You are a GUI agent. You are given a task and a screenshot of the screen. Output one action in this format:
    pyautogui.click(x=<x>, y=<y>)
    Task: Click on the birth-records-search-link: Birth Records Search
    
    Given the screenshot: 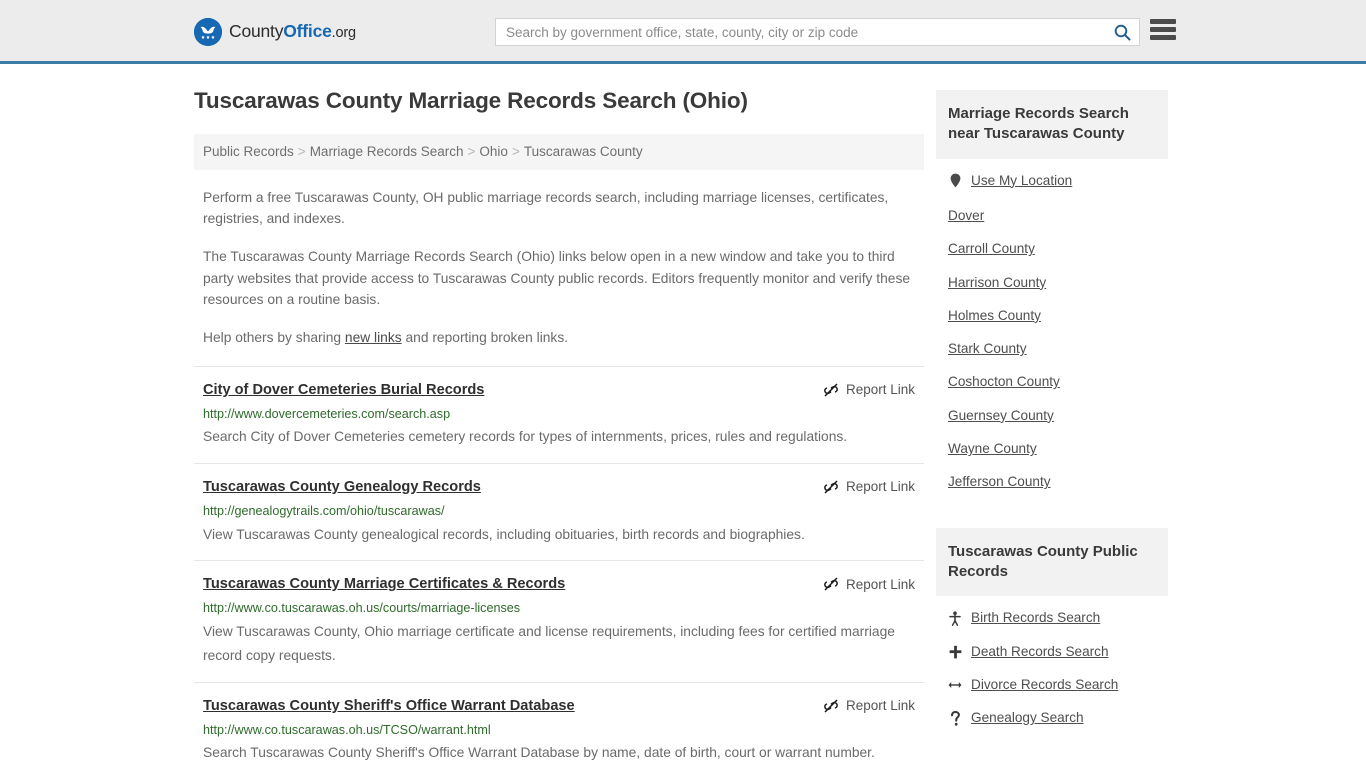 What is the action you would take?
    pyautogui.click(x=1035, y=618)
    